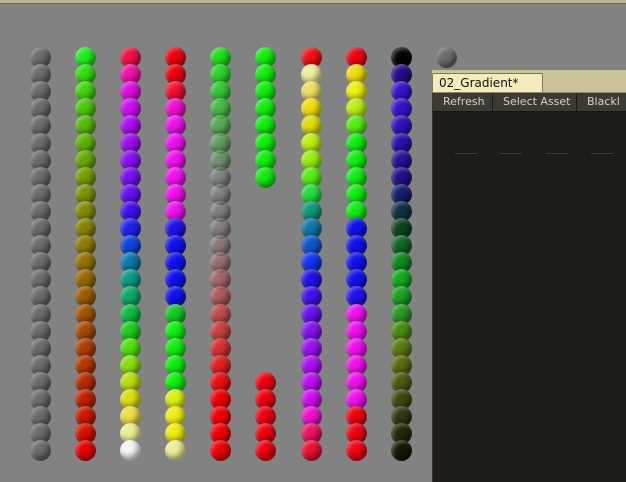 Image resolution: width=626 pixels, height=482 pixels. Describe the element at coordinates (463, 102) in the screenshot. I see `refresh-button: Refresh` at that location.